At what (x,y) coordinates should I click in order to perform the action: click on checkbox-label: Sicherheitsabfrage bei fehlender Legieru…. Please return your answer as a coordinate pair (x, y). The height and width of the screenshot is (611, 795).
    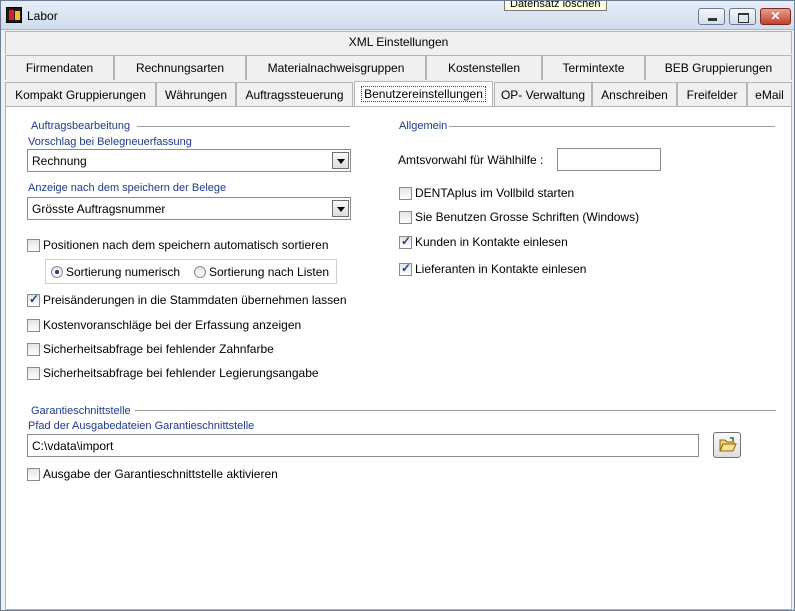
    Looking at the image, I should click on (181, 373).